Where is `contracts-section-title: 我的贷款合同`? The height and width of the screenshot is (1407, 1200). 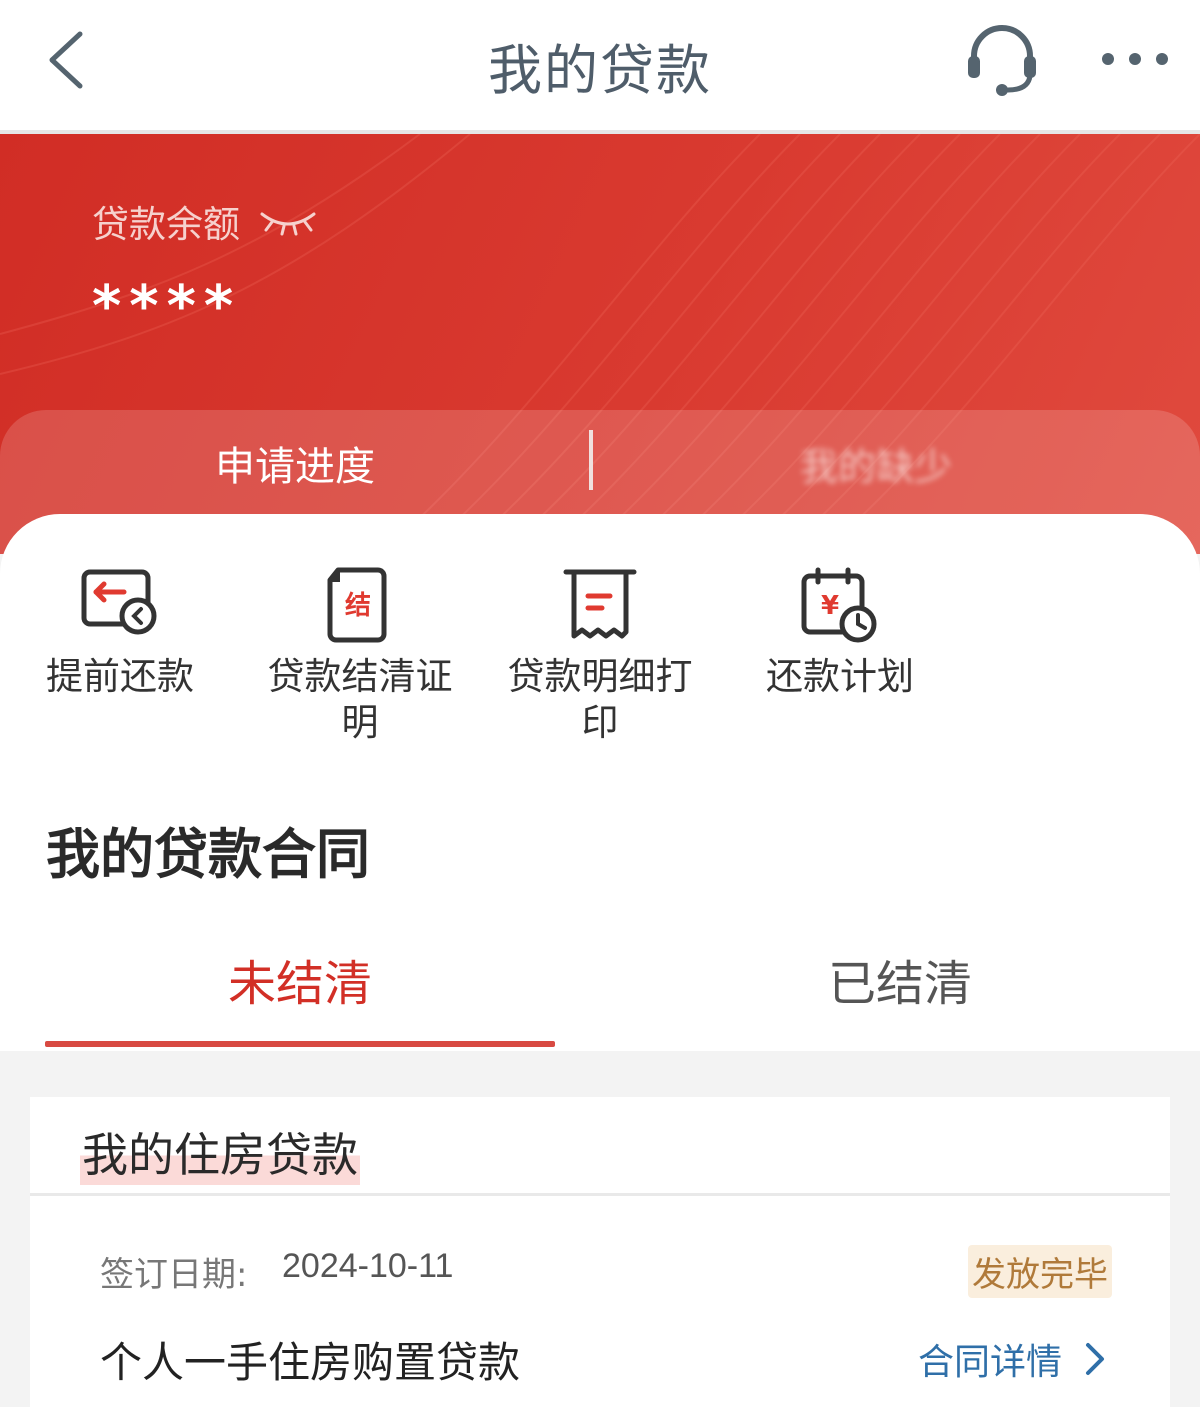
contracts-section-title: 我的贷款合同 is located at coordinates (208, 854).